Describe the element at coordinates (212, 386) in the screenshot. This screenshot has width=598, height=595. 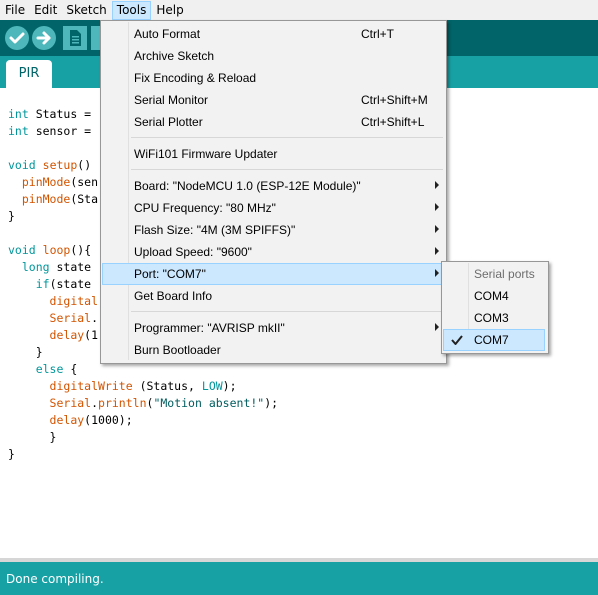
I see `code-token: LOW` at that location.